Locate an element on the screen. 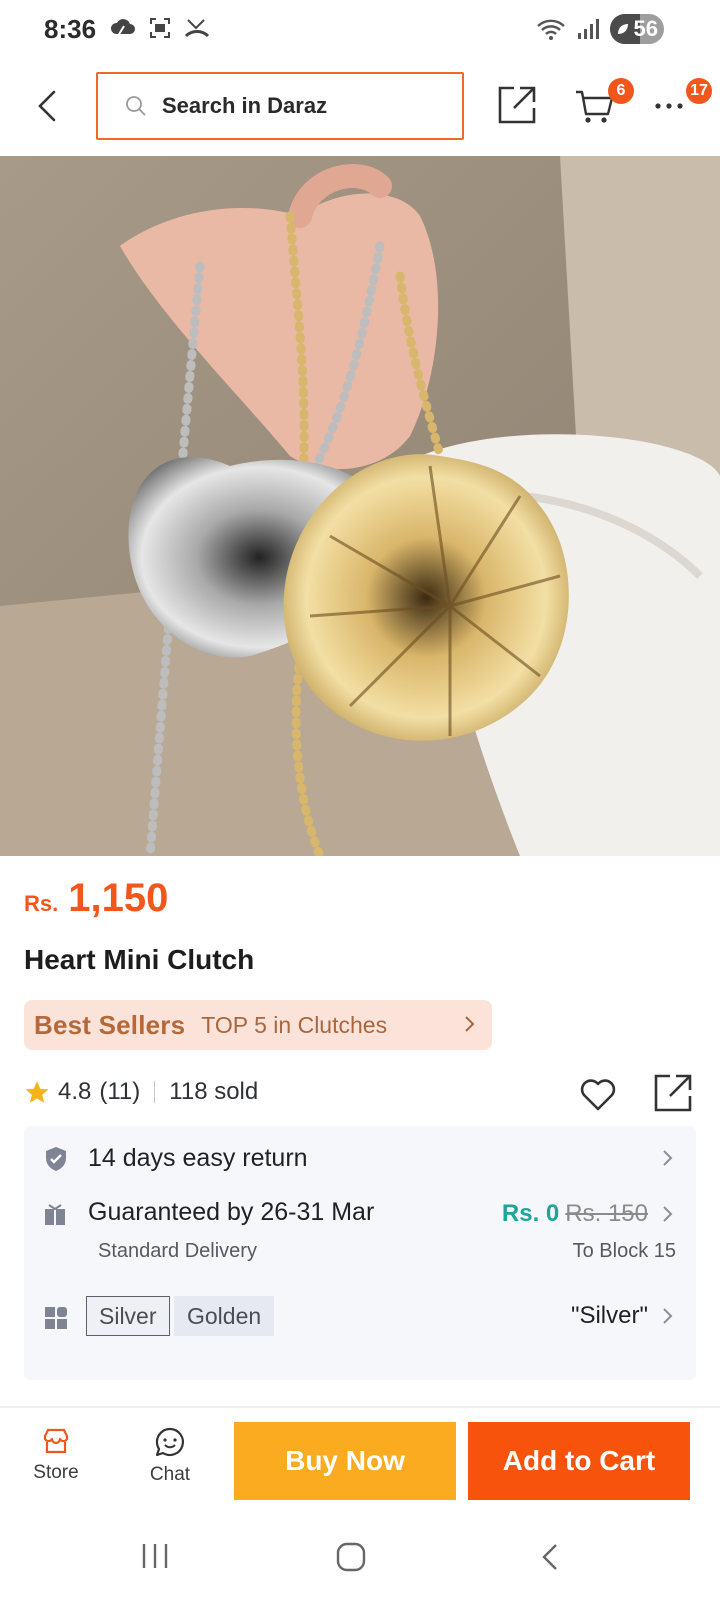 The height and width of the screenshot is (1600, 720). system-icons: 56 is located at coordinates (600, 29).